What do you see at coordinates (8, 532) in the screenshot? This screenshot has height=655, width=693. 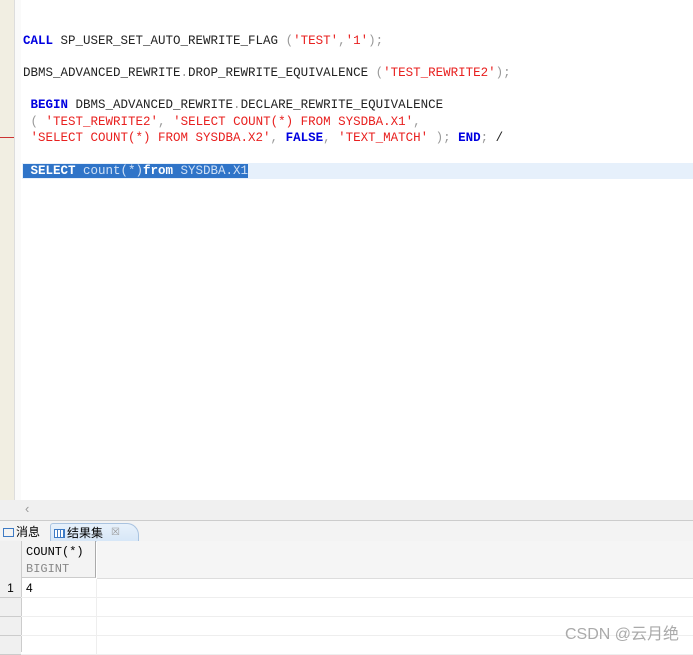 I see `message-icon` at bounding box center [8, 532].